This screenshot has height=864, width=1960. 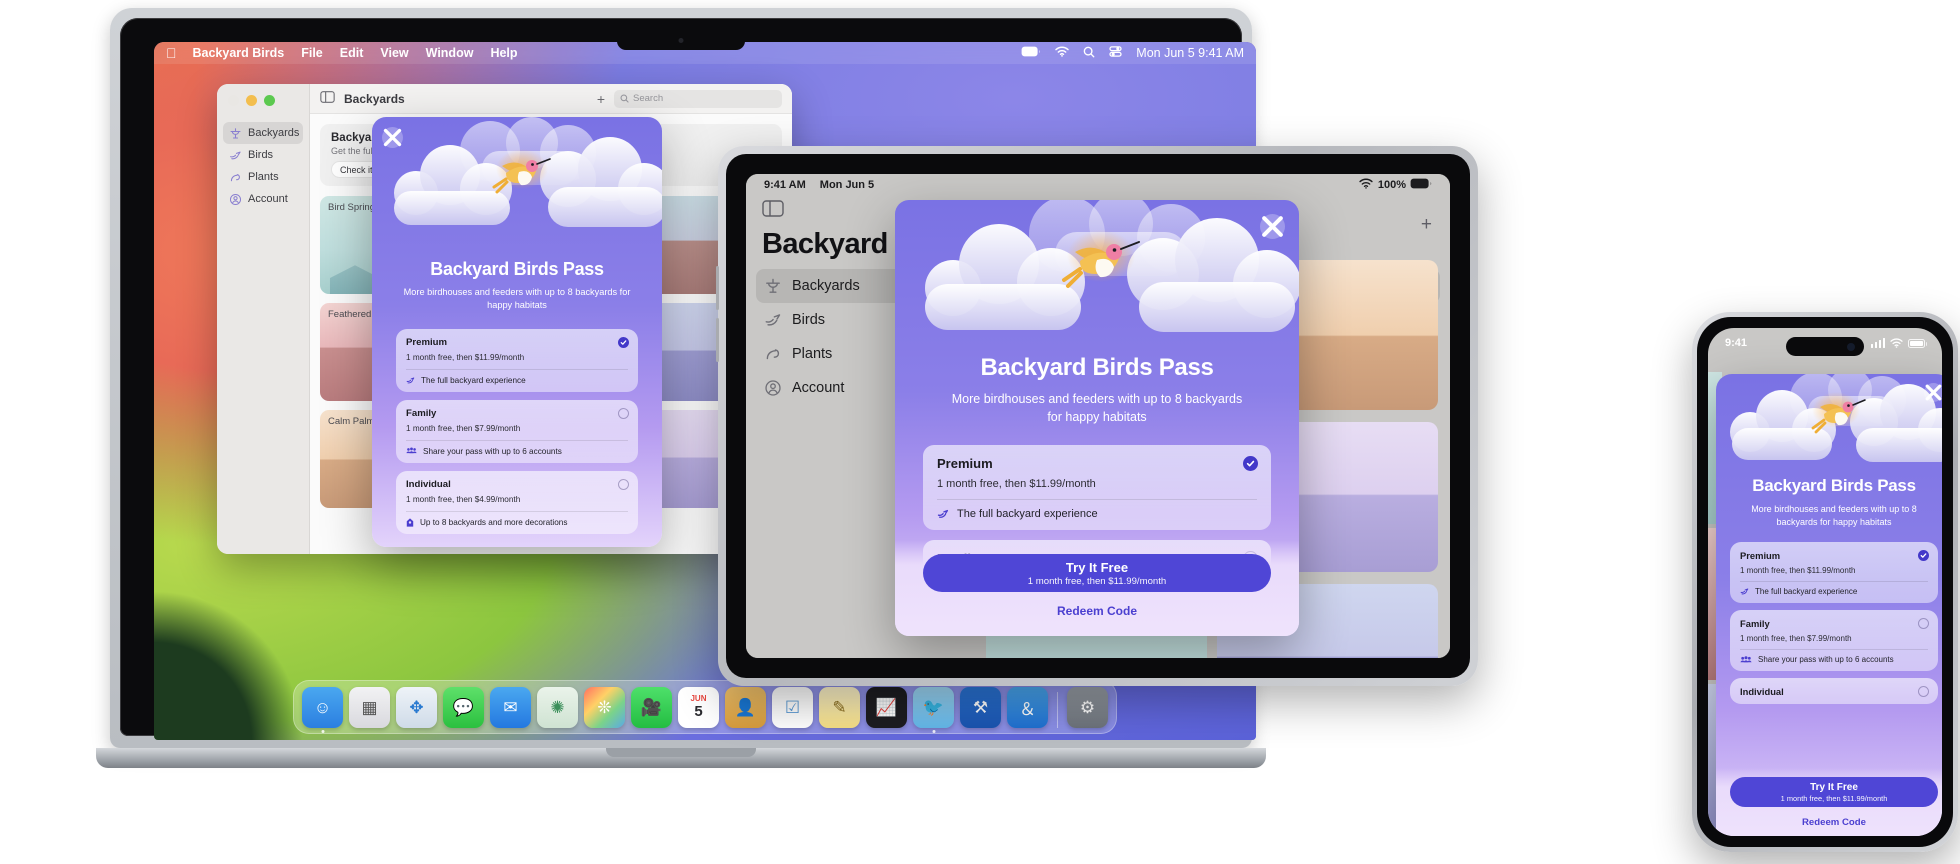 I want to click on mail-icon: ✉, so click(x=510, y=707).